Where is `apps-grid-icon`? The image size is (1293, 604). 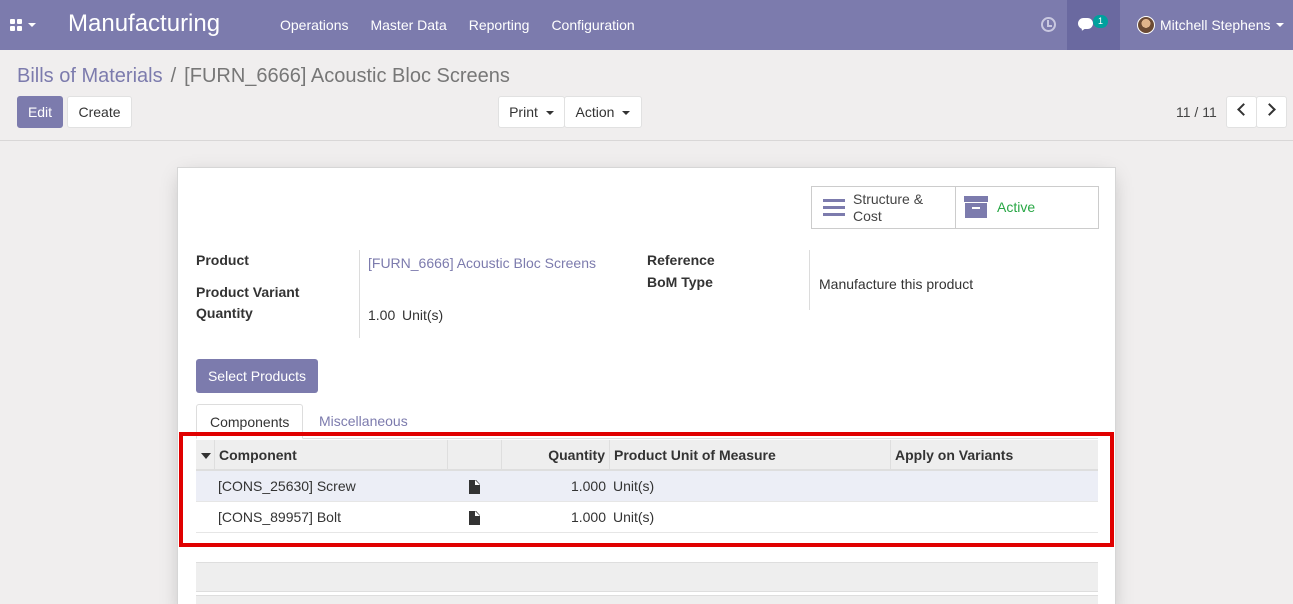 apps-grid-icon is located at coordinates (16, 25).